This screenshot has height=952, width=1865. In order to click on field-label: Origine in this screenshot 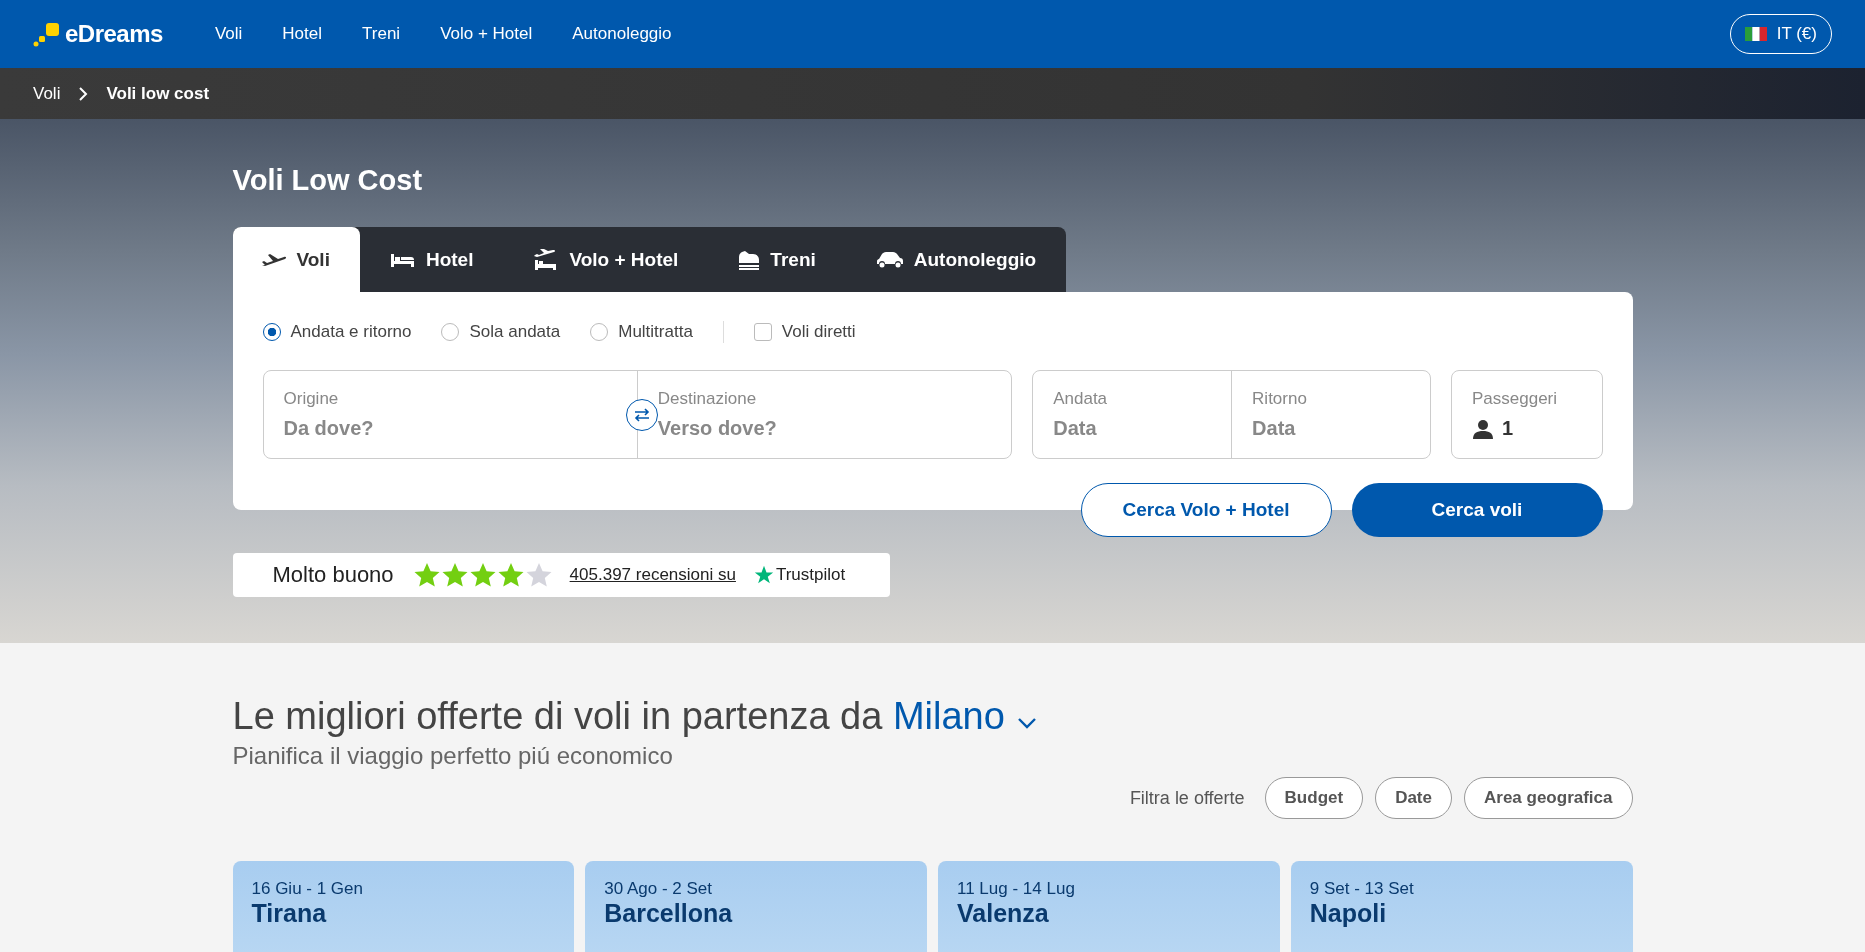, I will do `click(311, 399)`.